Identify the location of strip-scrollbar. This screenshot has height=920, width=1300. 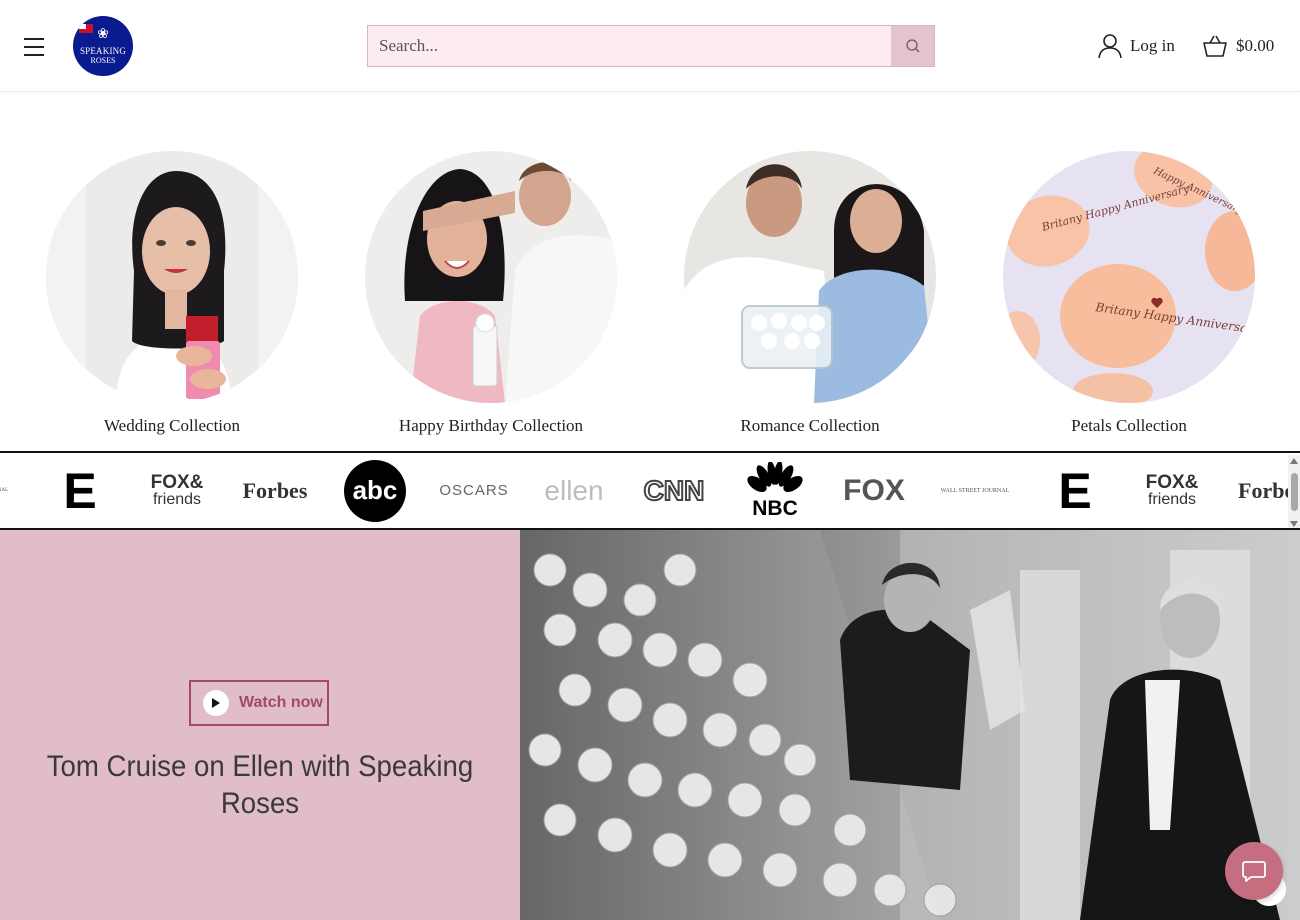
(1294, 491).